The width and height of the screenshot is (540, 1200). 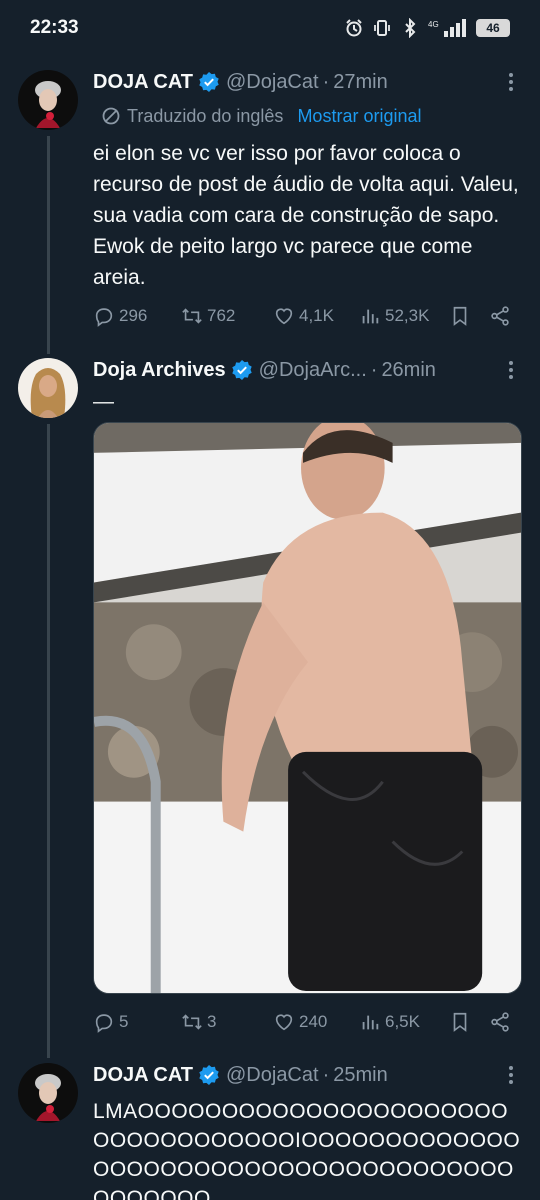 I want to click on like-button: 4,1K, so click(x=303, y=316).